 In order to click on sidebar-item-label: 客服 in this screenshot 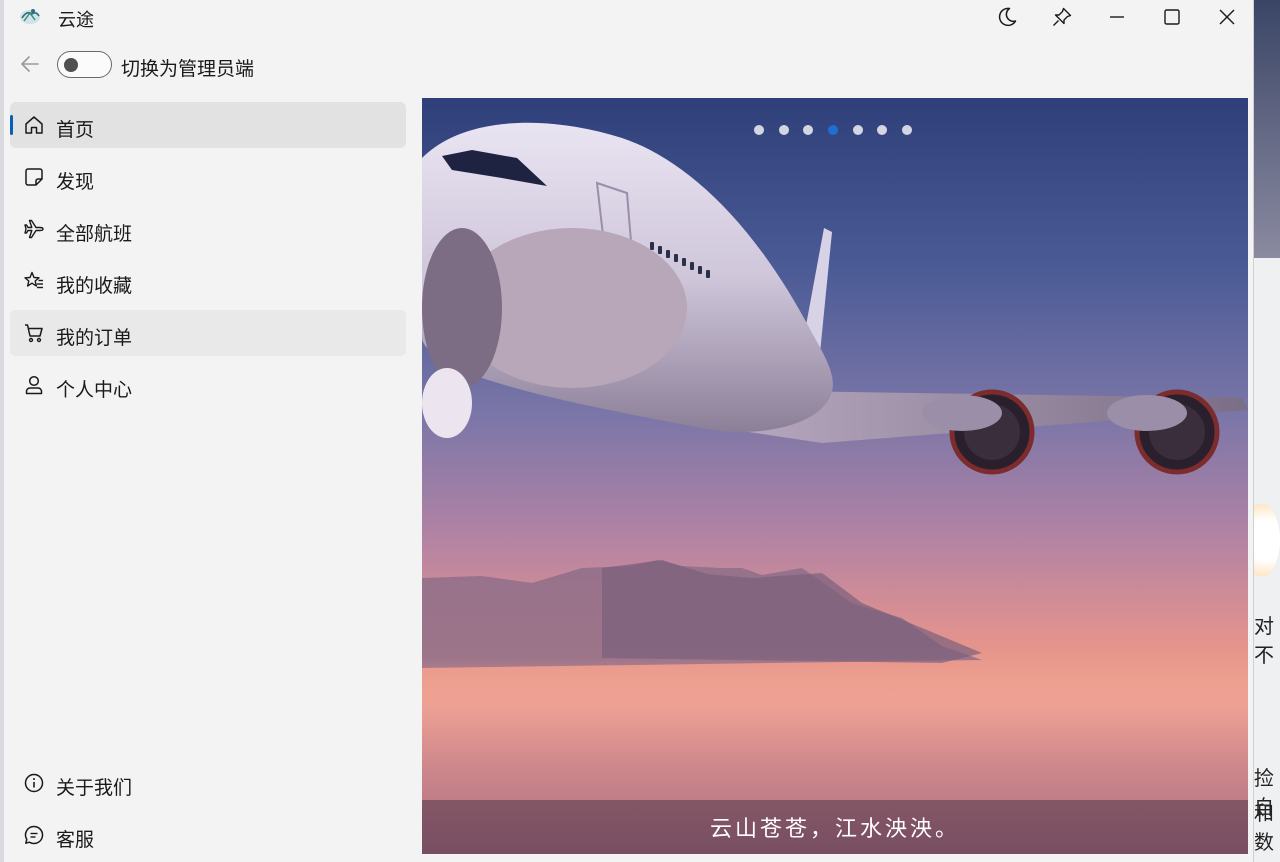, I will do `click(75, 840)`.